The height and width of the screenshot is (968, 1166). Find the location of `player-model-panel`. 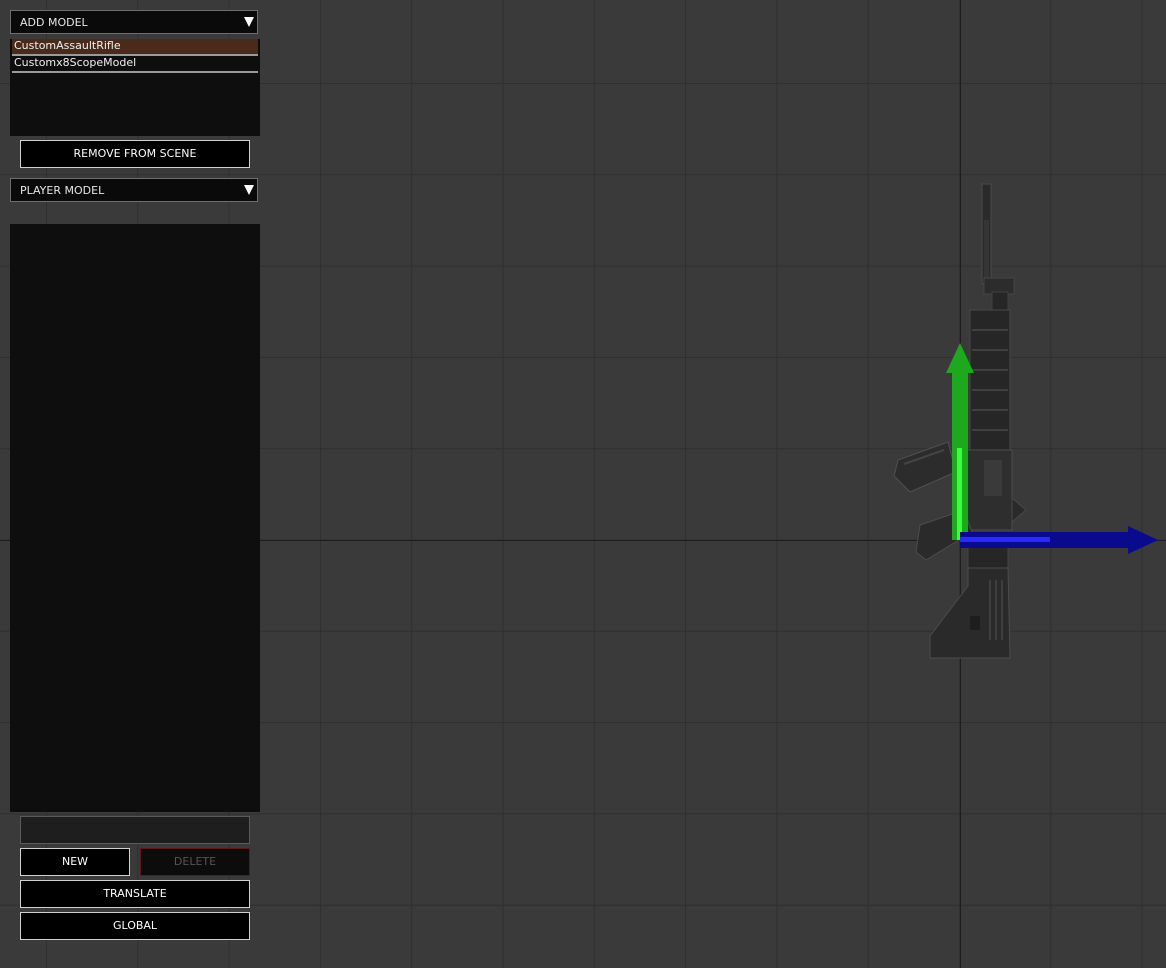

player-model-panel is located at coordinates (135, 518).